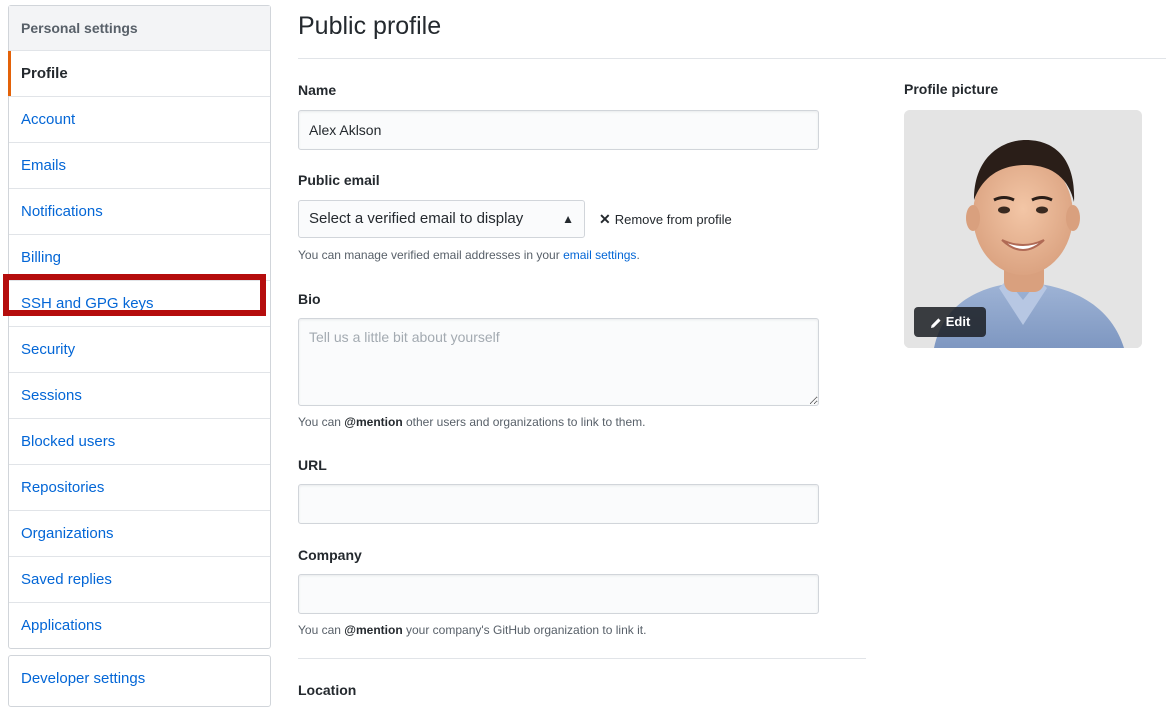 This screenshot has width=1166, height=707. What do you see at coordinates (582, 658) in the screenshot?
I see `section-divider` at bounding box center [582, 658].